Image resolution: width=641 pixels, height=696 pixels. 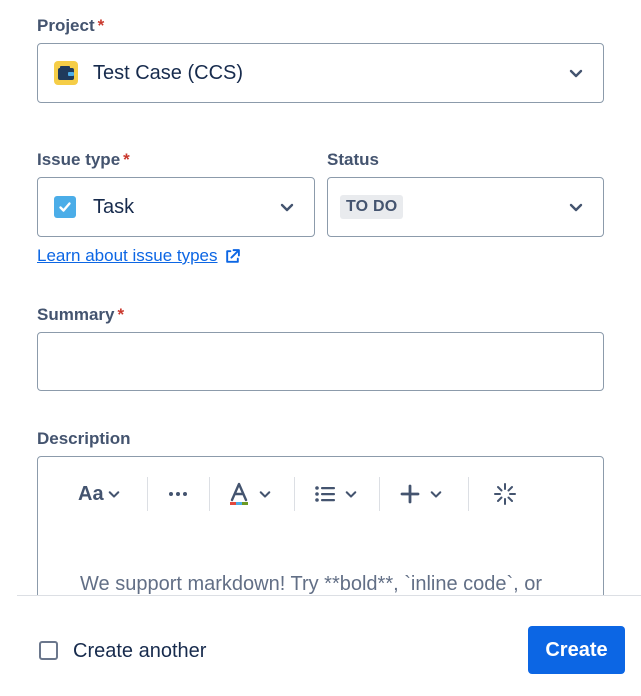 I want to click on project-label-text: Project, so click(x=66, y=25).